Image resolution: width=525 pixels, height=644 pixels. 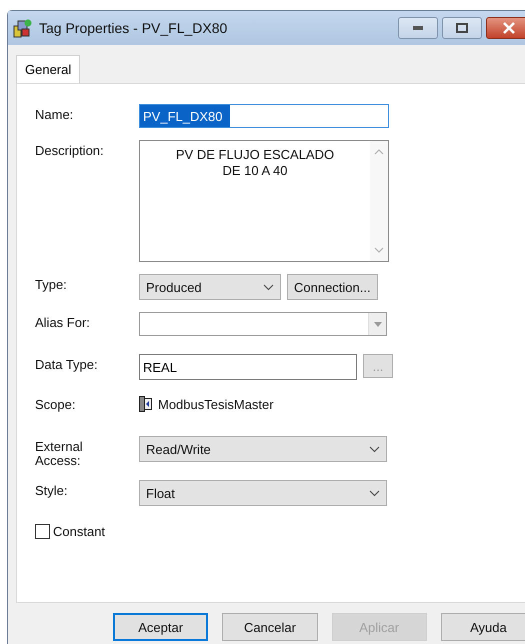 I want to click on close-icon, so click(x=509, y=28).